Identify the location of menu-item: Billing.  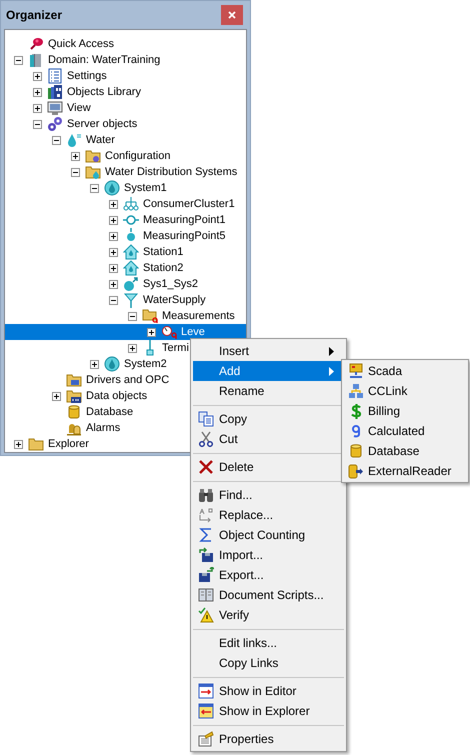
(405, 411).